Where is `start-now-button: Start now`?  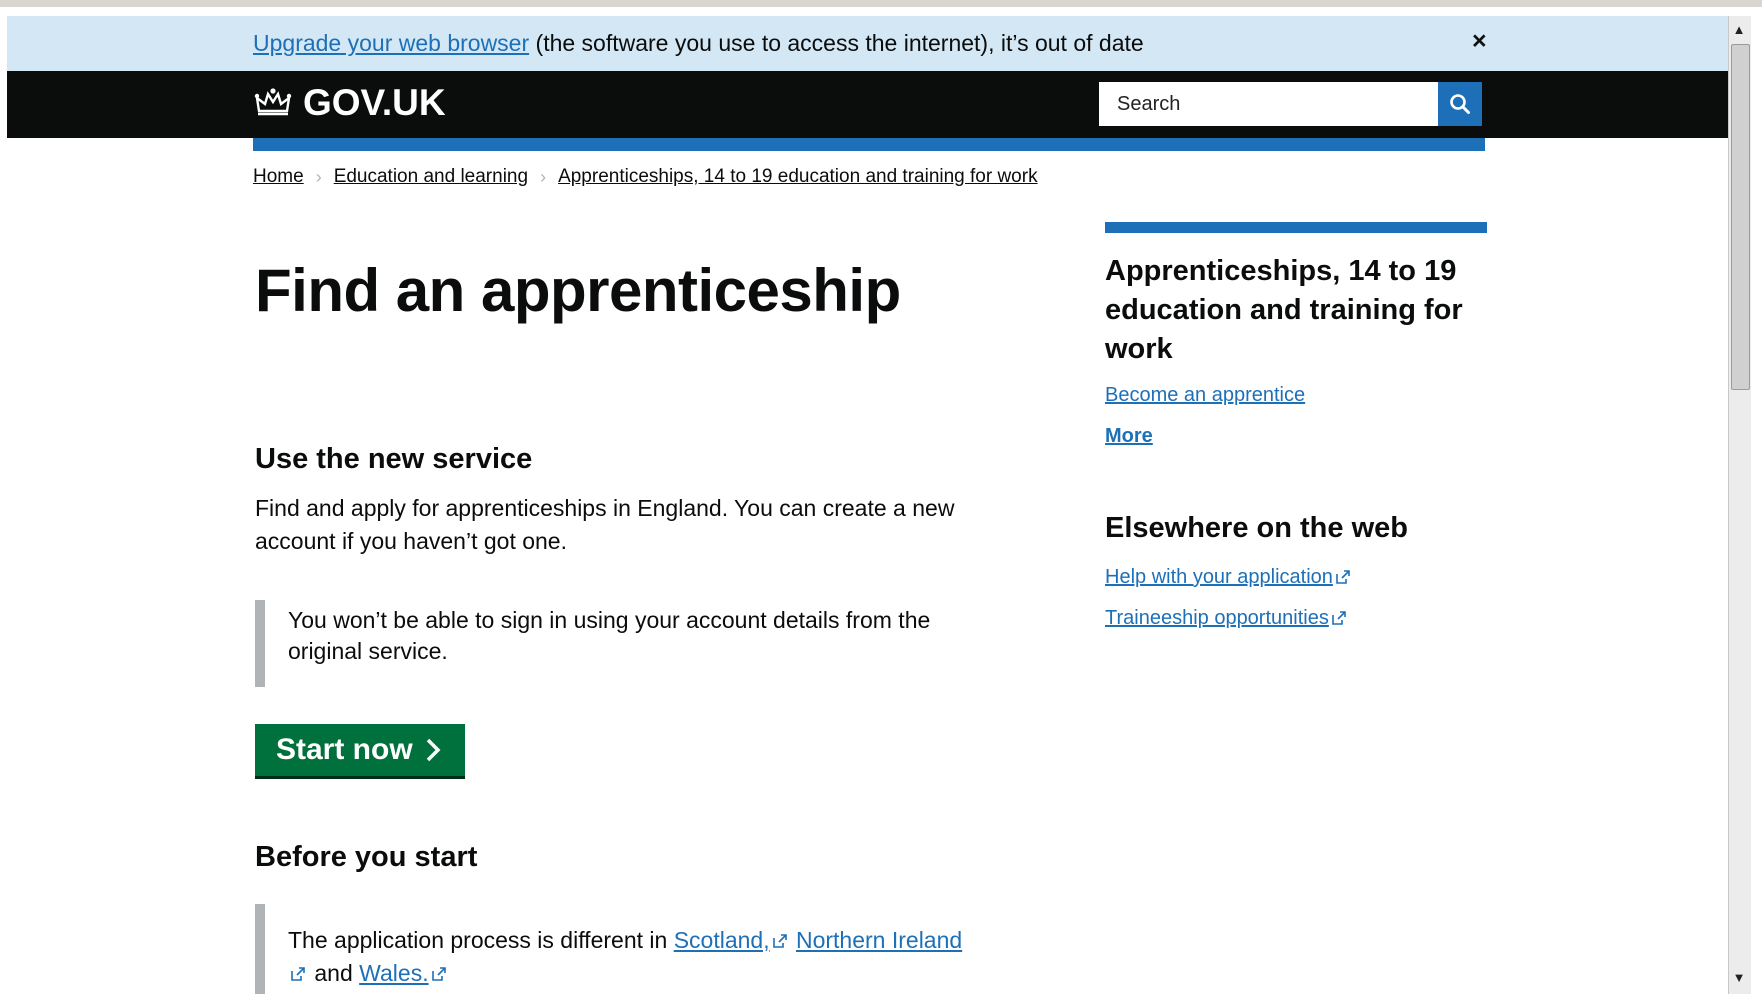
start-now-button: Start now is located at coordinates (360, 751).